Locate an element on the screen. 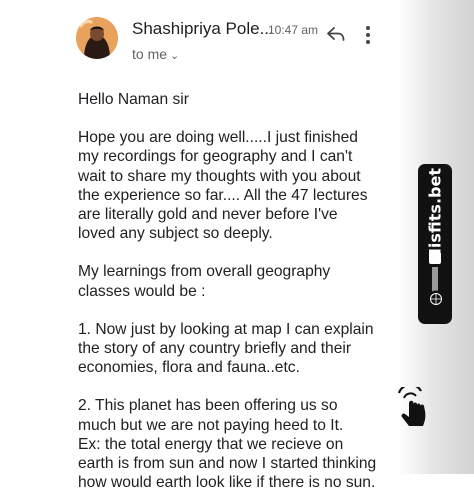  recipient-toggle: to me ⌄ is located at coordinates (155, 54).